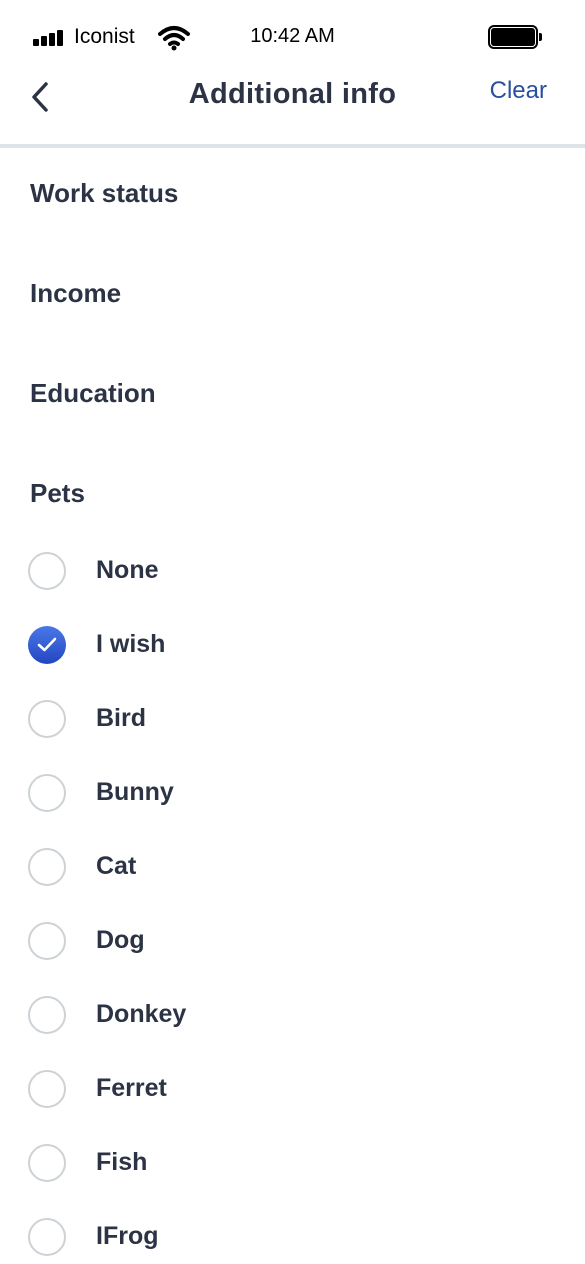  What do you see at coordinates (288, 867) in the screenshot?
I see `pets-option-cat: Cat` at bounding box center [288, 867].